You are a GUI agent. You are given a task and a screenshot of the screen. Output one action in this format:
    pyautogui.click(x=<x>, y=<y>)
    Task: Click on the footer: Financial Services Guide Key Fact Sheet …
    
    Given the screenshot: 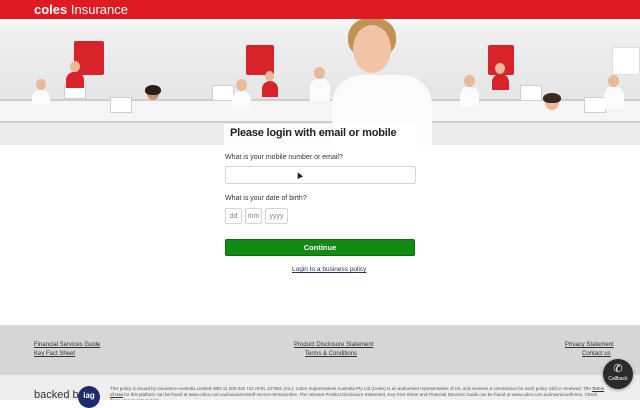 What is the action you would take?
    pyautogui.click(x=320, y=350)
    